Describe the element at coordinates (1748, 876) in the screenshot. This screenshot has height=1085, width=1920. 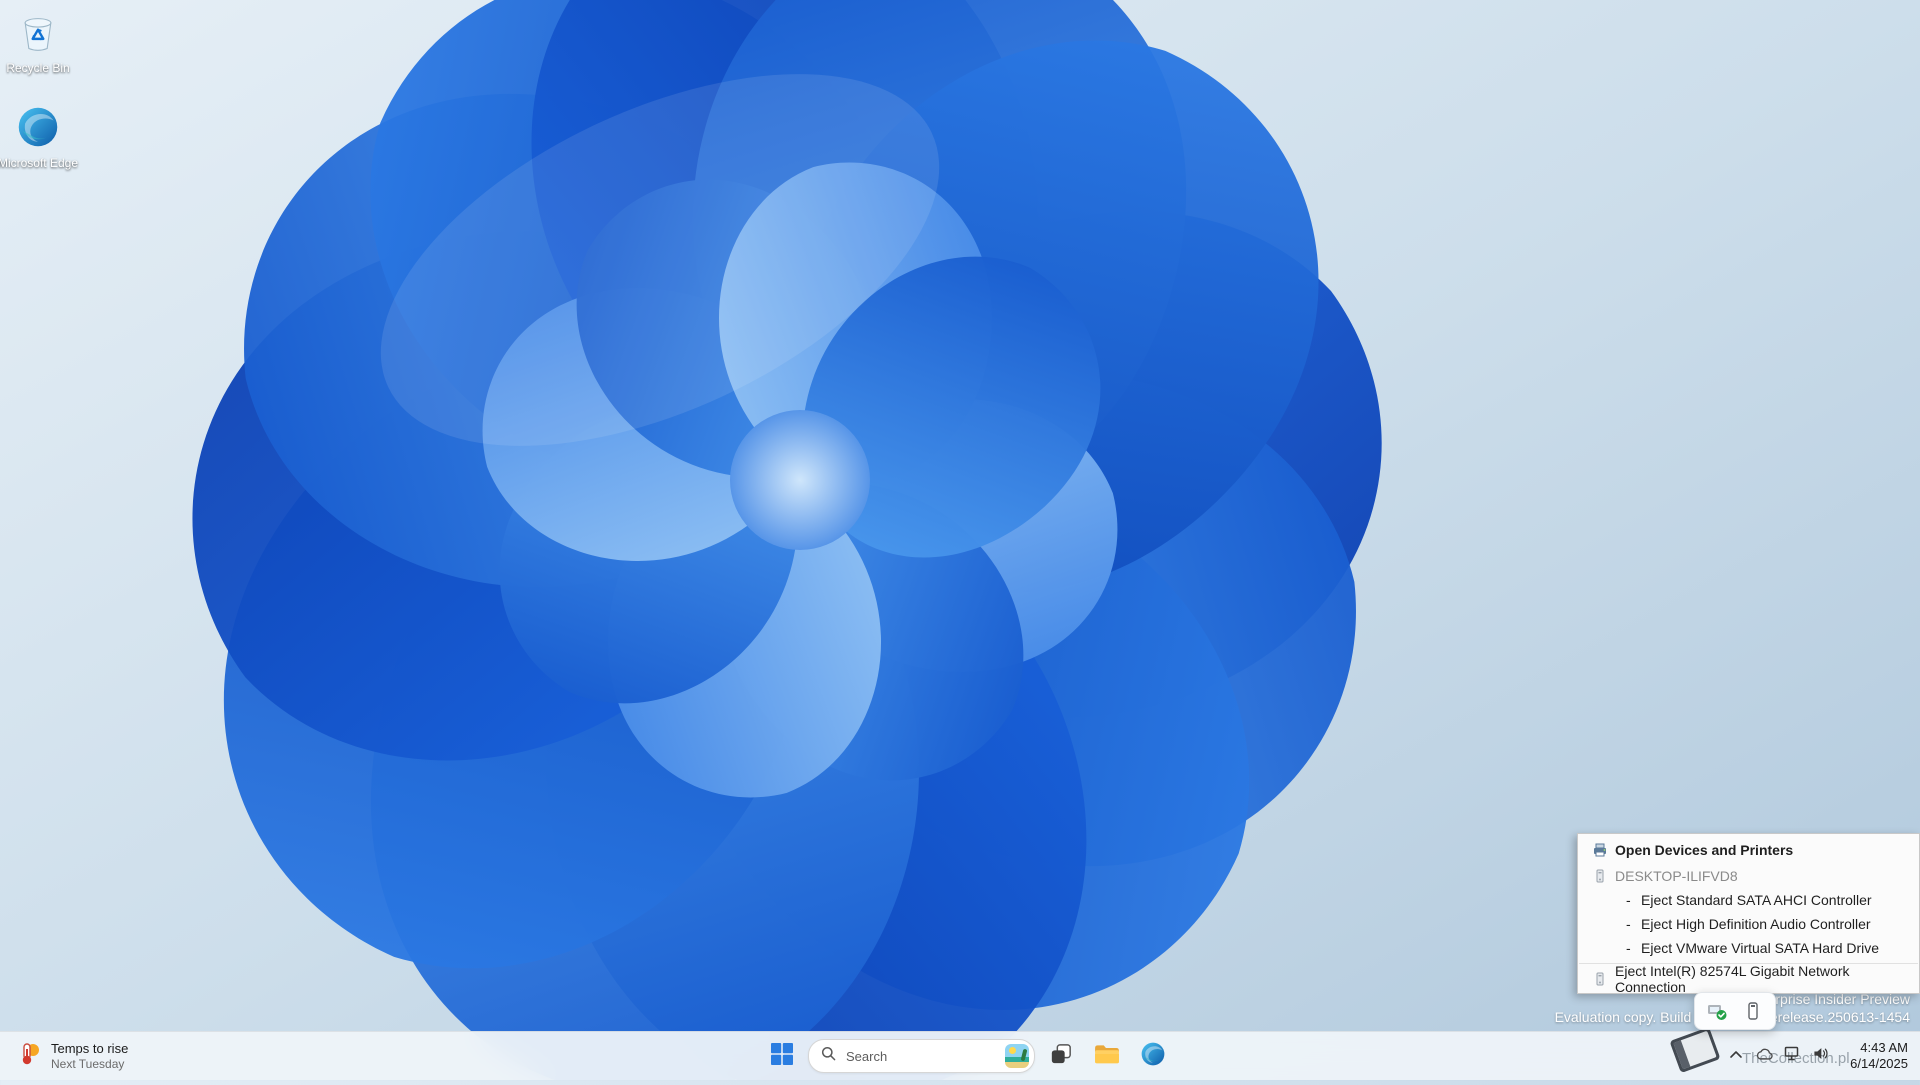
I see `device-group-row: DESKTOP-ILIFVD8` at that location.